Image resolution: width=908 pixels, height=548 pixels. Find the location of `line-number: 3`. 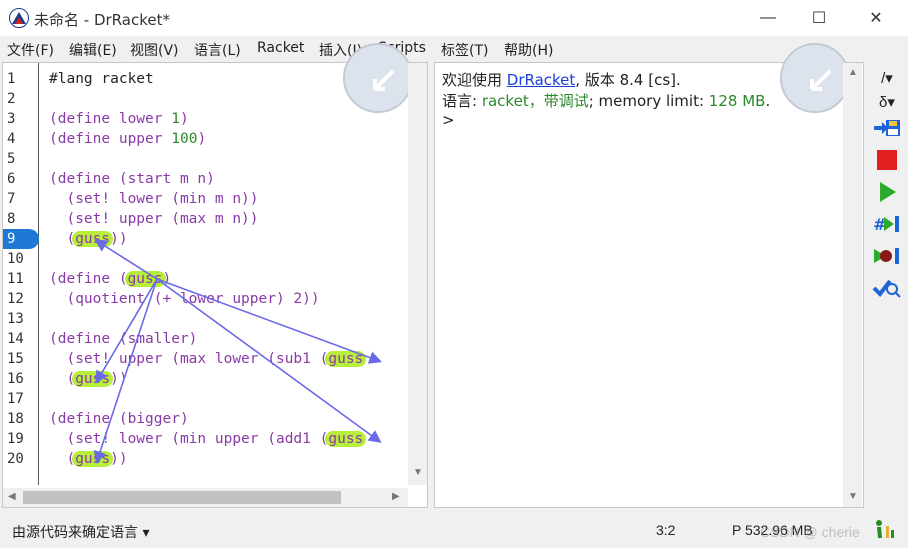

line-number: 3 is located at coordinates (11, 119).